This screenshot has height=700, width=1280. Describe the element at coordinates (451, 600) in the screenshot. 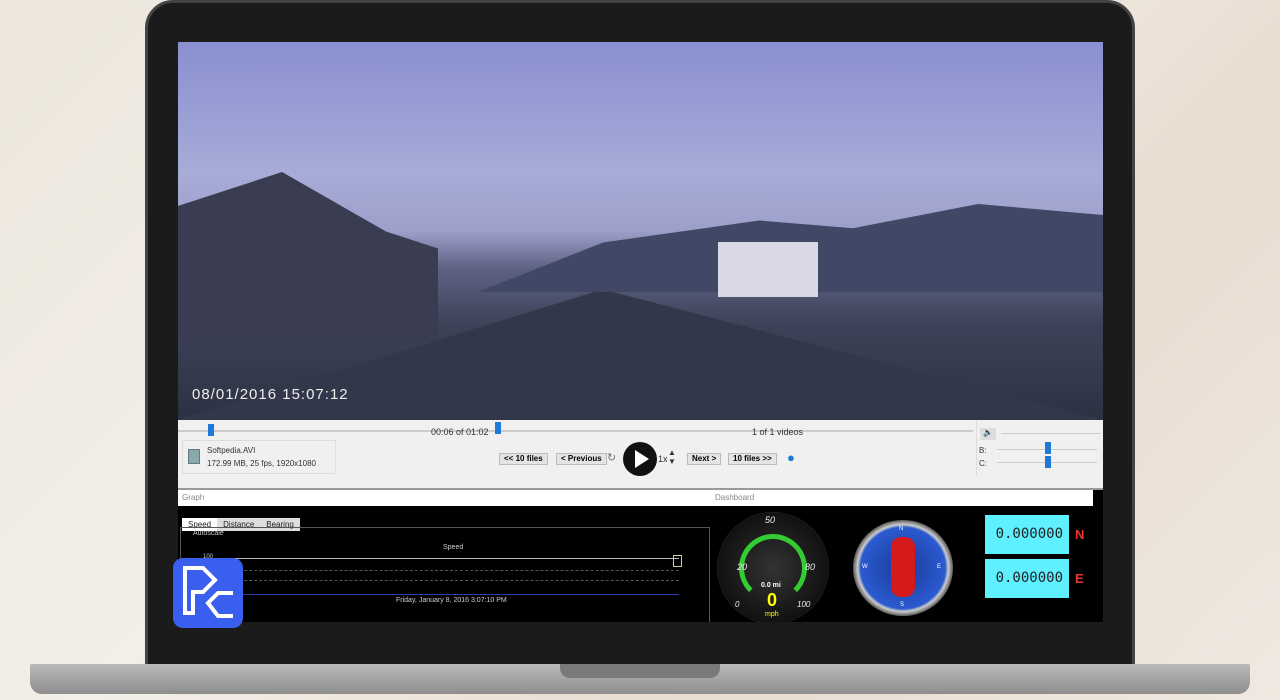

I see `x-axis-label: Friday, January 8, 2016 3:07:10 PM` at that location.